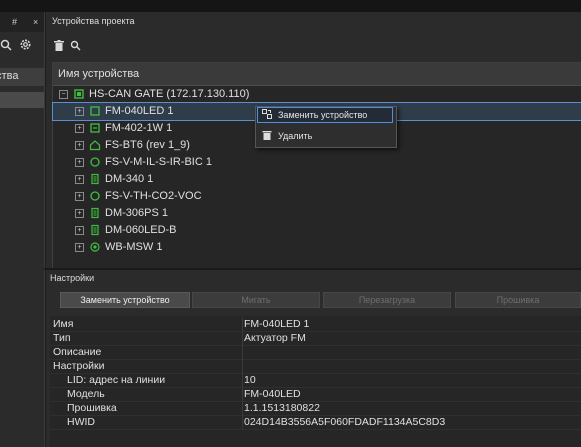 Image resolution: width=581 pixels, height=447 pixels. I want to click on tree-row-label: FS-BT6 (rev 1_9), so click(147, 145).